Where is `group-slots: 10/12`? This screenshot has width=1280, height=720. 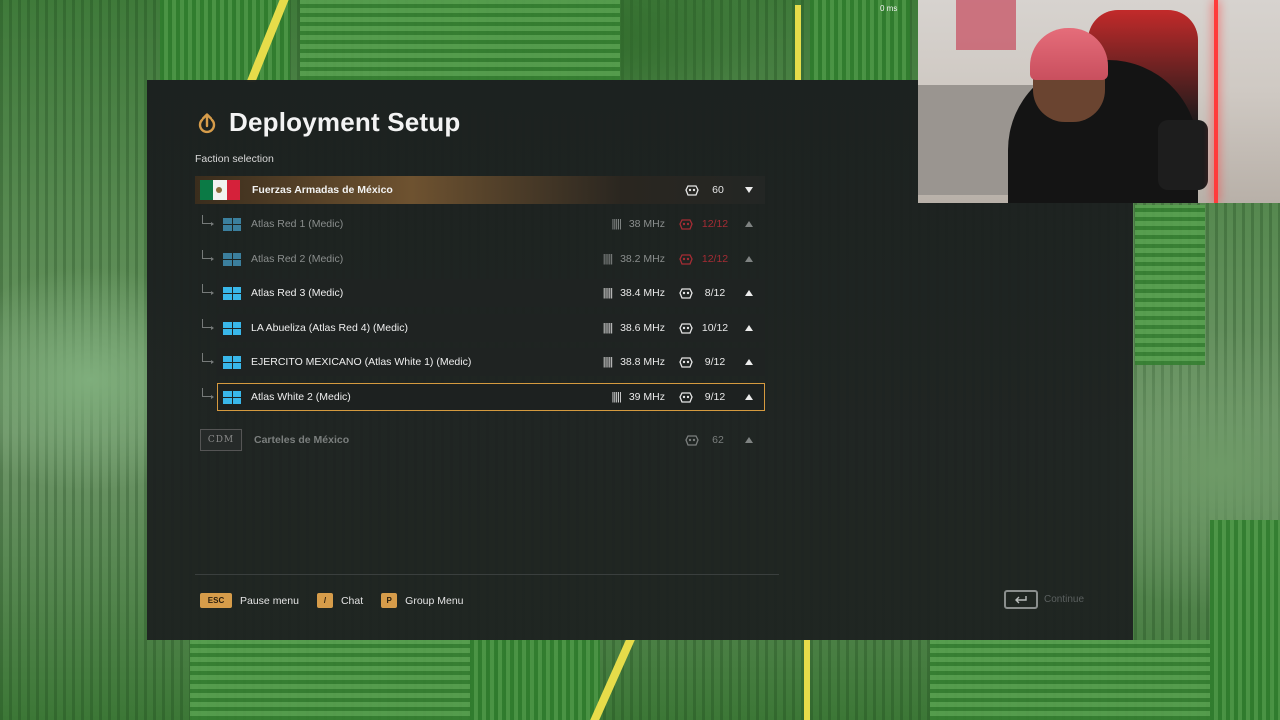 group-slots: 10/12 is located at coordinates (715, 328).